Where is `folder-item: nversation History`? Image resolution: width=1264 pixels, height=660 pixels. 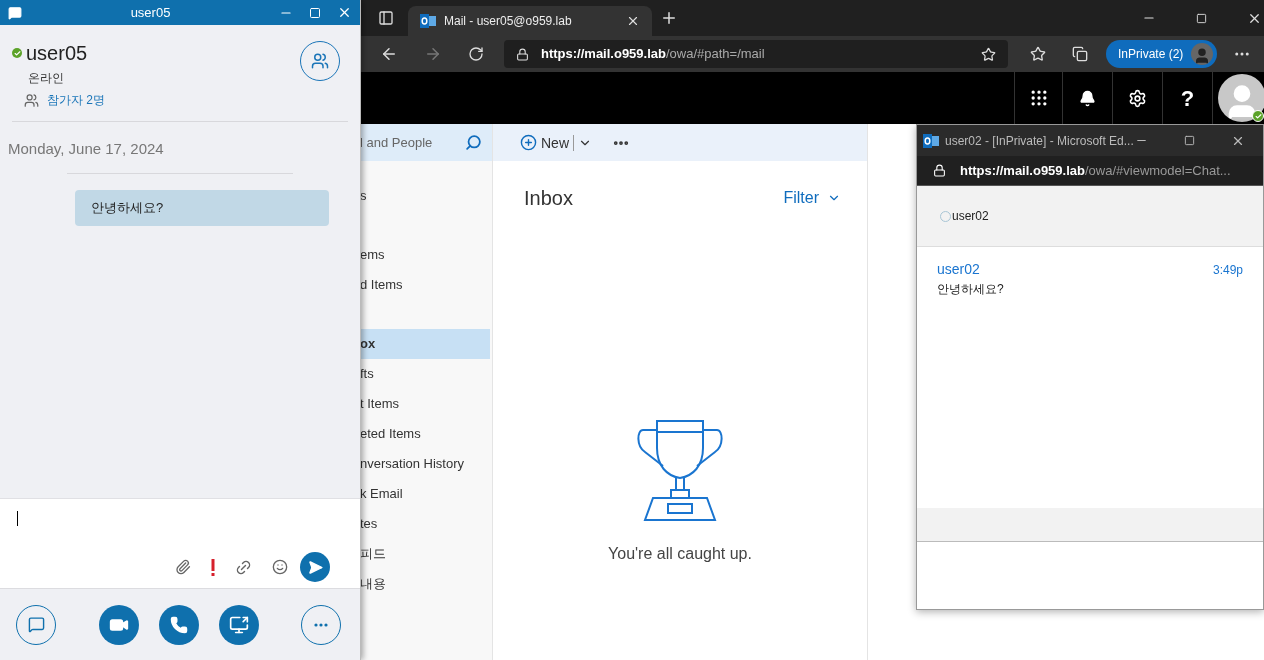 folder-item: nversation History is located at coordinates (425, 464).